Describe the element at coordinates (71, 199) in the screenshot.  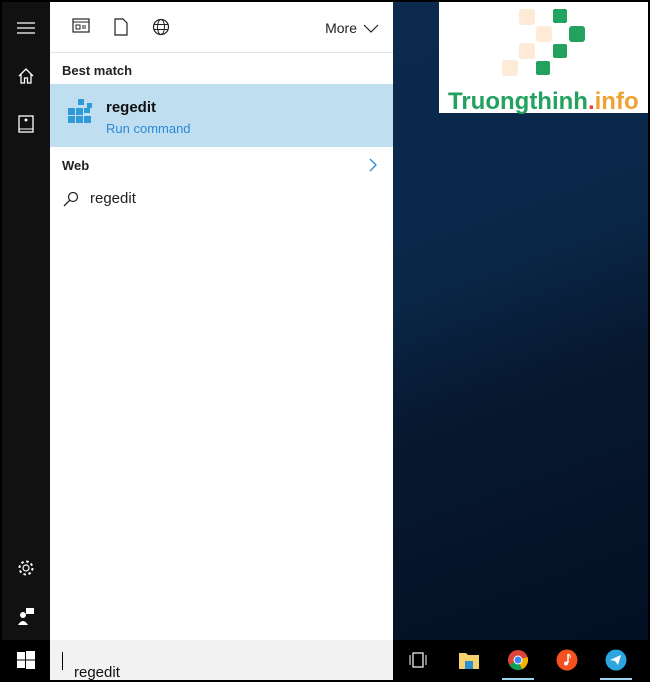
I see `search-icon` at that location.